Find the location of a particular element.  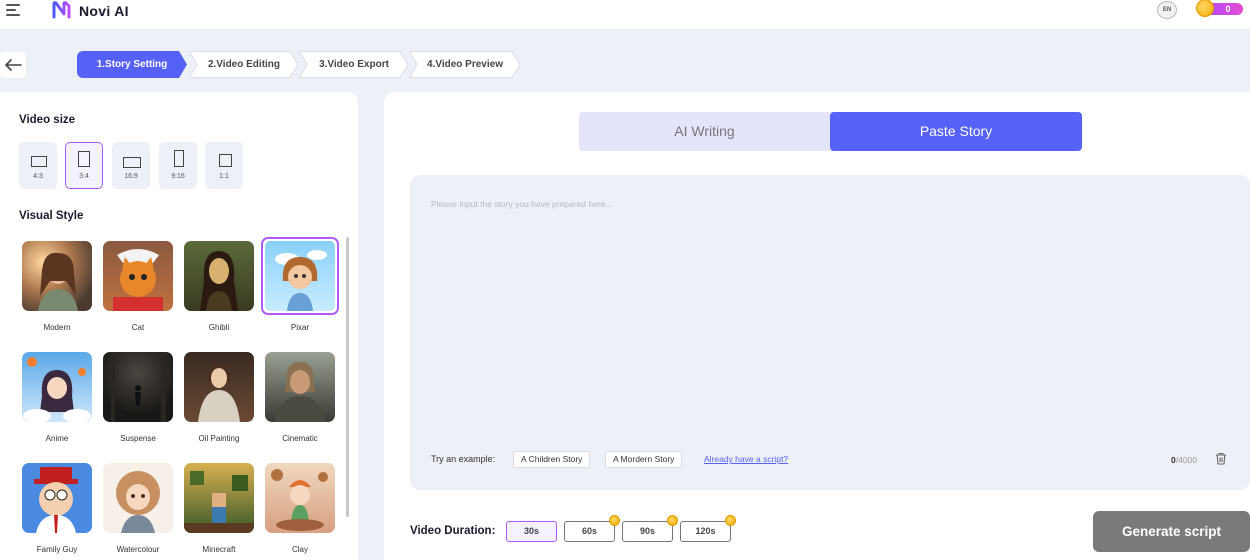

duration-120s-button: 120s is located at coordinates (708, 528).